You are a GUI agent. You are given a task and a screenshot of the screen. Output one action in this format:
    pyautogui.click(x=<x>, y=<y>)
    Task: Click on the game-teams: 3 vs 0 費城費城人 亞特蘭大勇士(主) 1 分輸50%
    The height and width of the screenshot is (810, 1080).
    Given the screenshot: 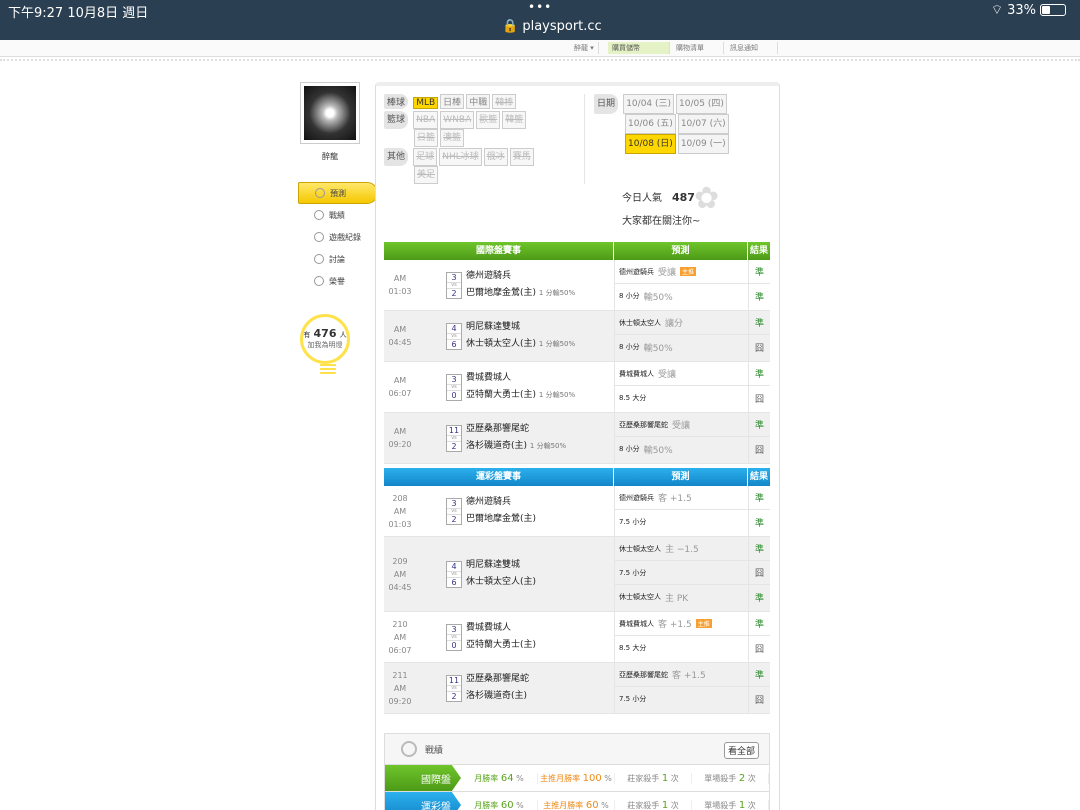 What is the action you would take?
    pyautogui.click(x=515, y=387)
    